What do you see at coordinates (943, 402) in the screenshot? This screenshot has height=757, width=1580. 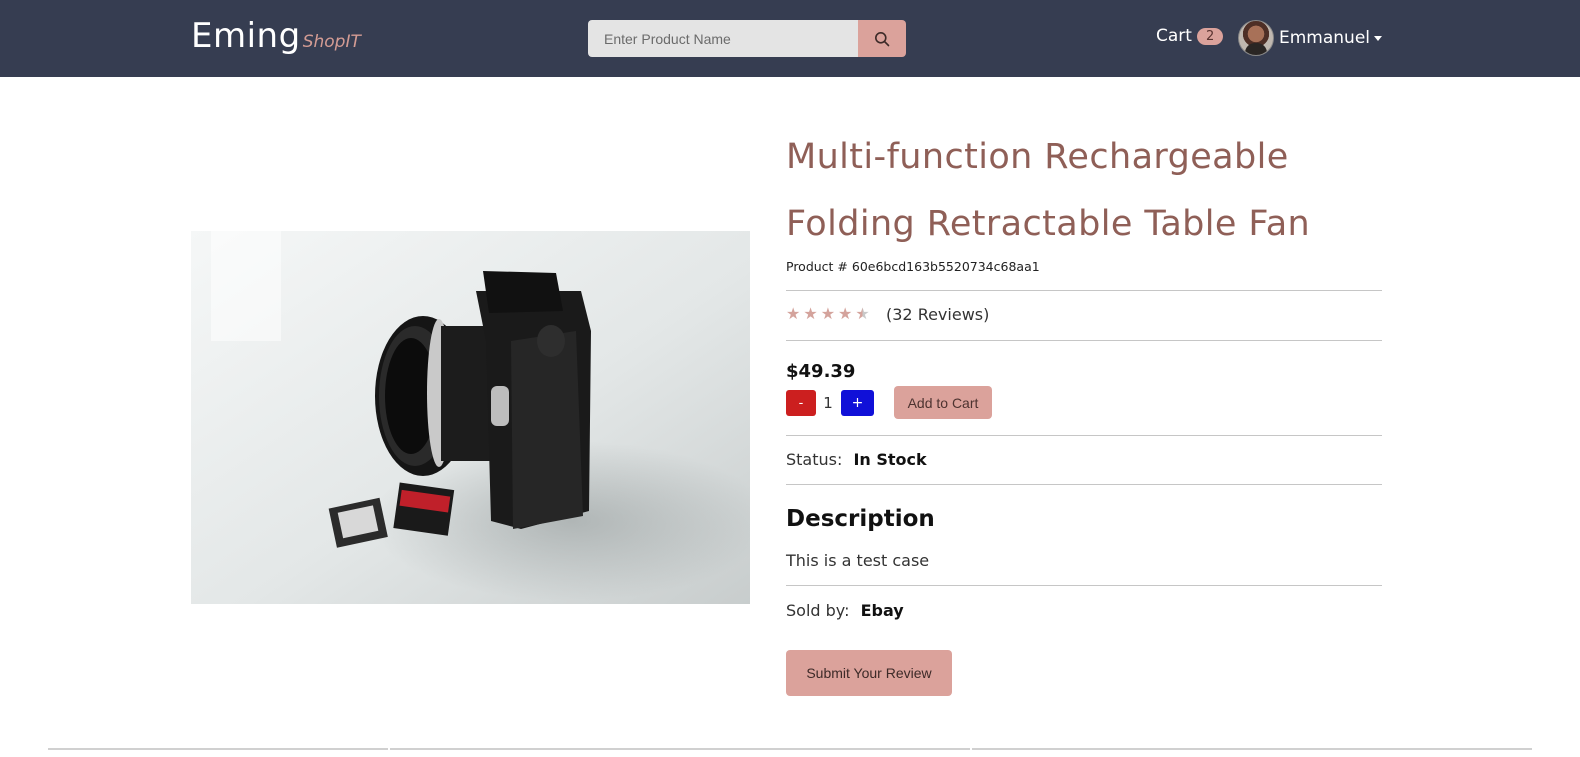 I see `add-to-cart-button: Add to Cart` at bounding box center [943, 402].